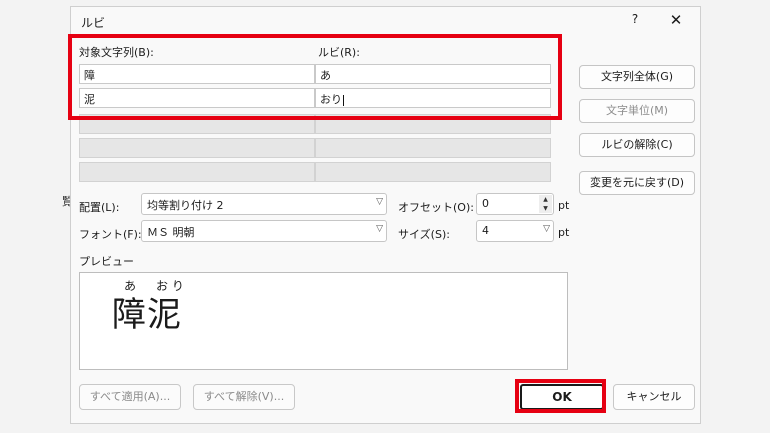 This screenshot has height=433, width=770. Describe the element at coordinates (385, 428) in the screenshot. I see `background-strip-bottom` at that location.